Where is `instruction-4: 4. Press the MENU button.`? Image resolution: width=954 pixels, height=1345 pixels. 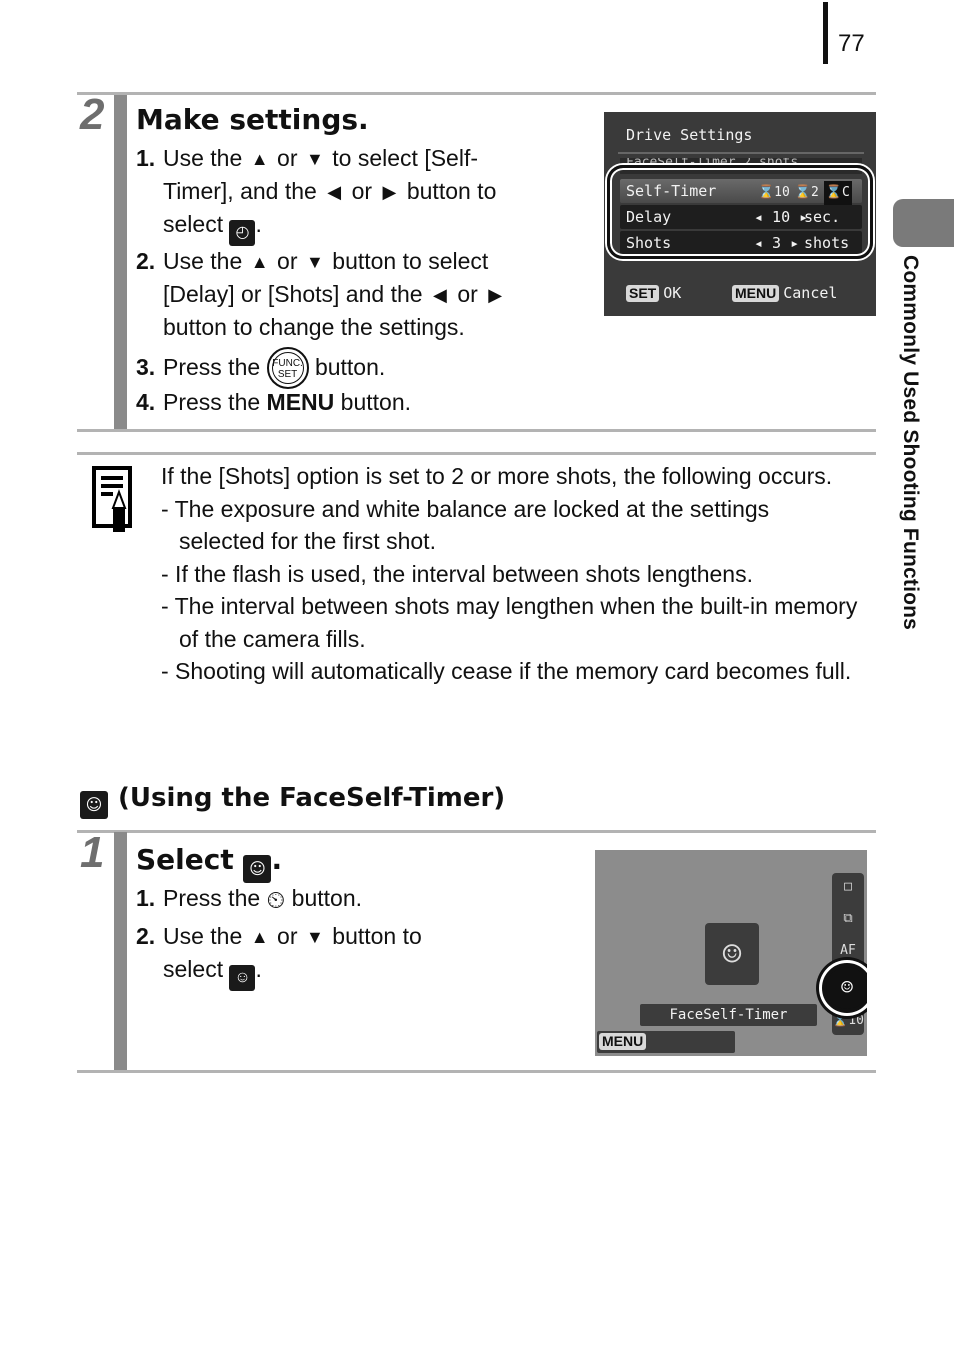 instruction-4: 4. Press the MENU button. is located at coordinates (356, 402).